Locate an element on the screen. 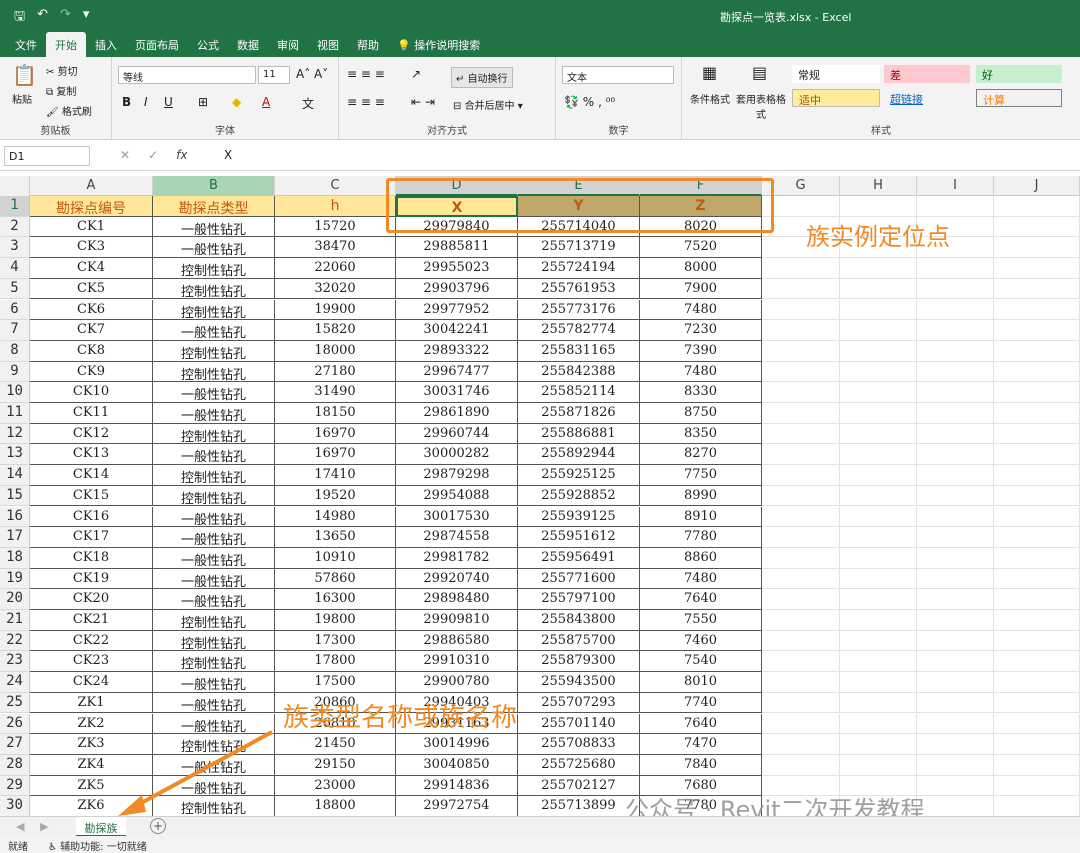 This screenshot has width=1080, height=853. cell: 7390 is located at coordinates (701, 351).